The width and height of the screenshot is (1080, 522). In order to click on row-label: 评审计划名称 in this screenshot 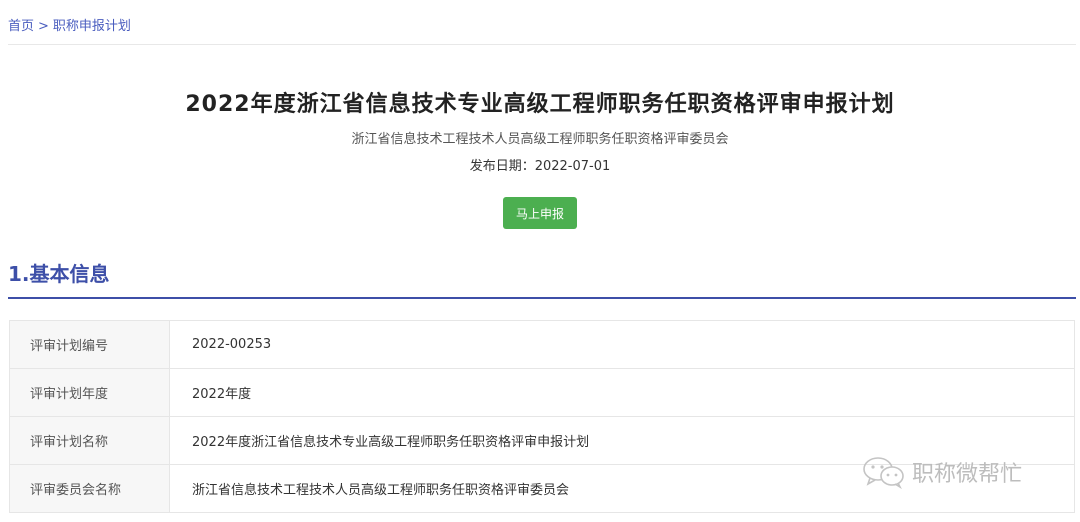, I will do `click(89, 440)`.